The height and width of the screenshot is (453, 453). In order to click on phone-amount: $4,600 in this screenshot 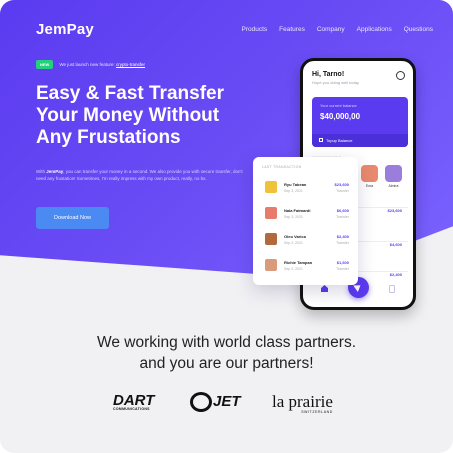, I will do `click(395, 244)`.